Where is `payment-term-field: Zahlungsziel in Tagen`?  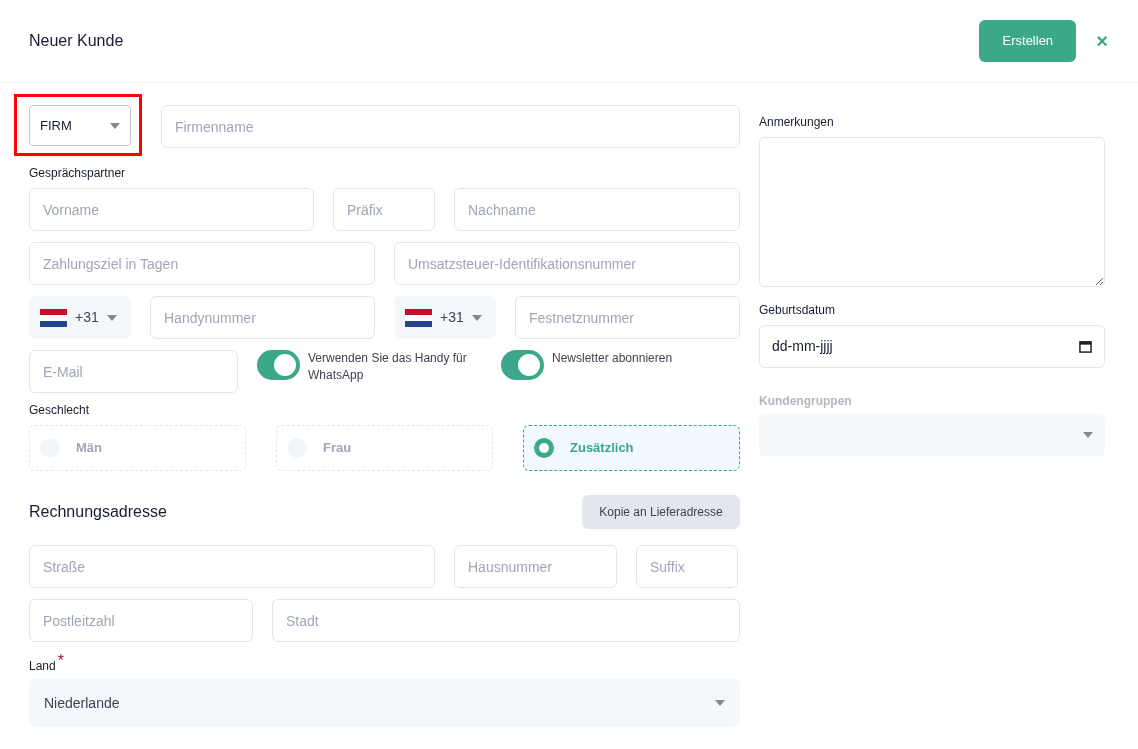
payment-term-field: Zahlungsziel in Tagen is located at coordinates (202, 263).